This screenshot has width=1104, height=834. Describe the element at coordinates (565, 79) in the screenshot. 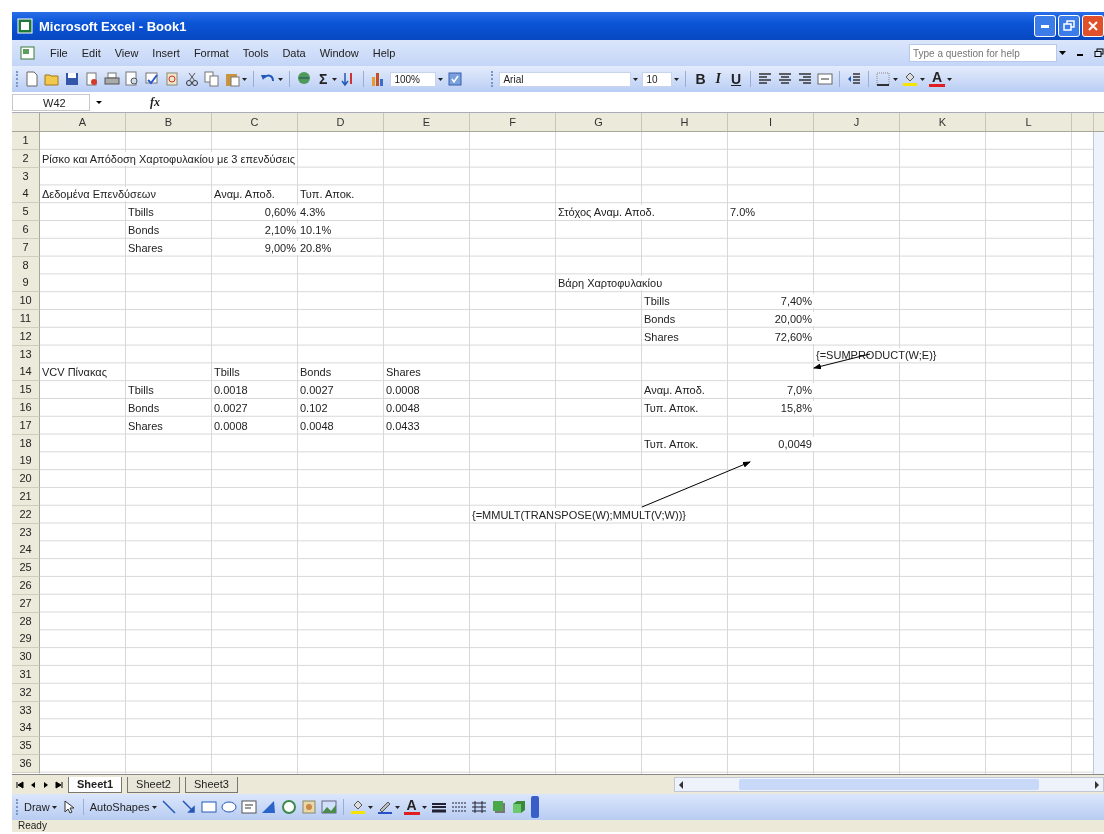

I see `font-field: Arial` at that location.